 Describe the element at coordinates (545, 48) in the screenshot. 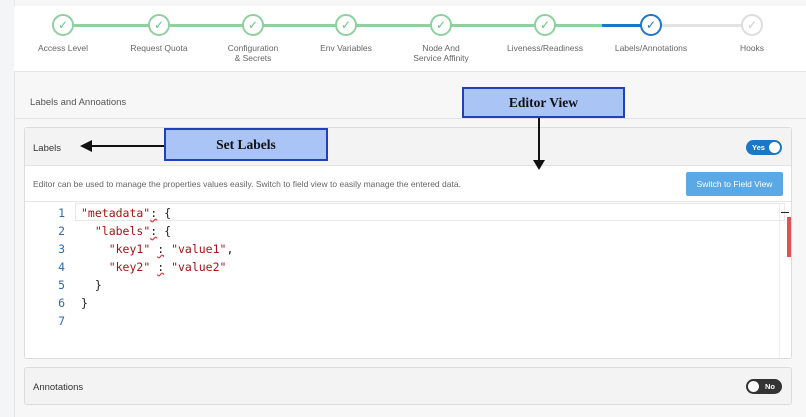

I see `step-label: Liveness/Readiness` at that location.